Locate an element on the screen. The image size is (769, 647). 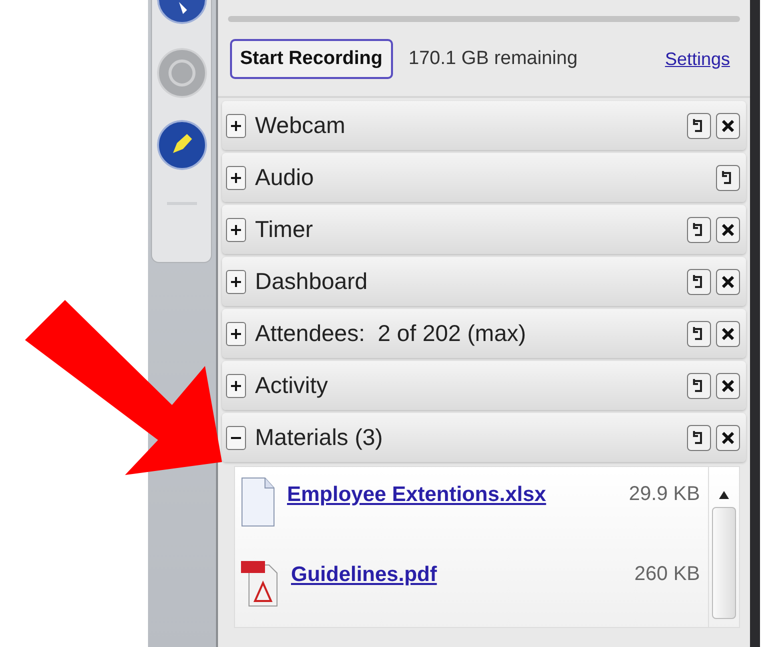
document-icon is located at coordinates (258, 502).